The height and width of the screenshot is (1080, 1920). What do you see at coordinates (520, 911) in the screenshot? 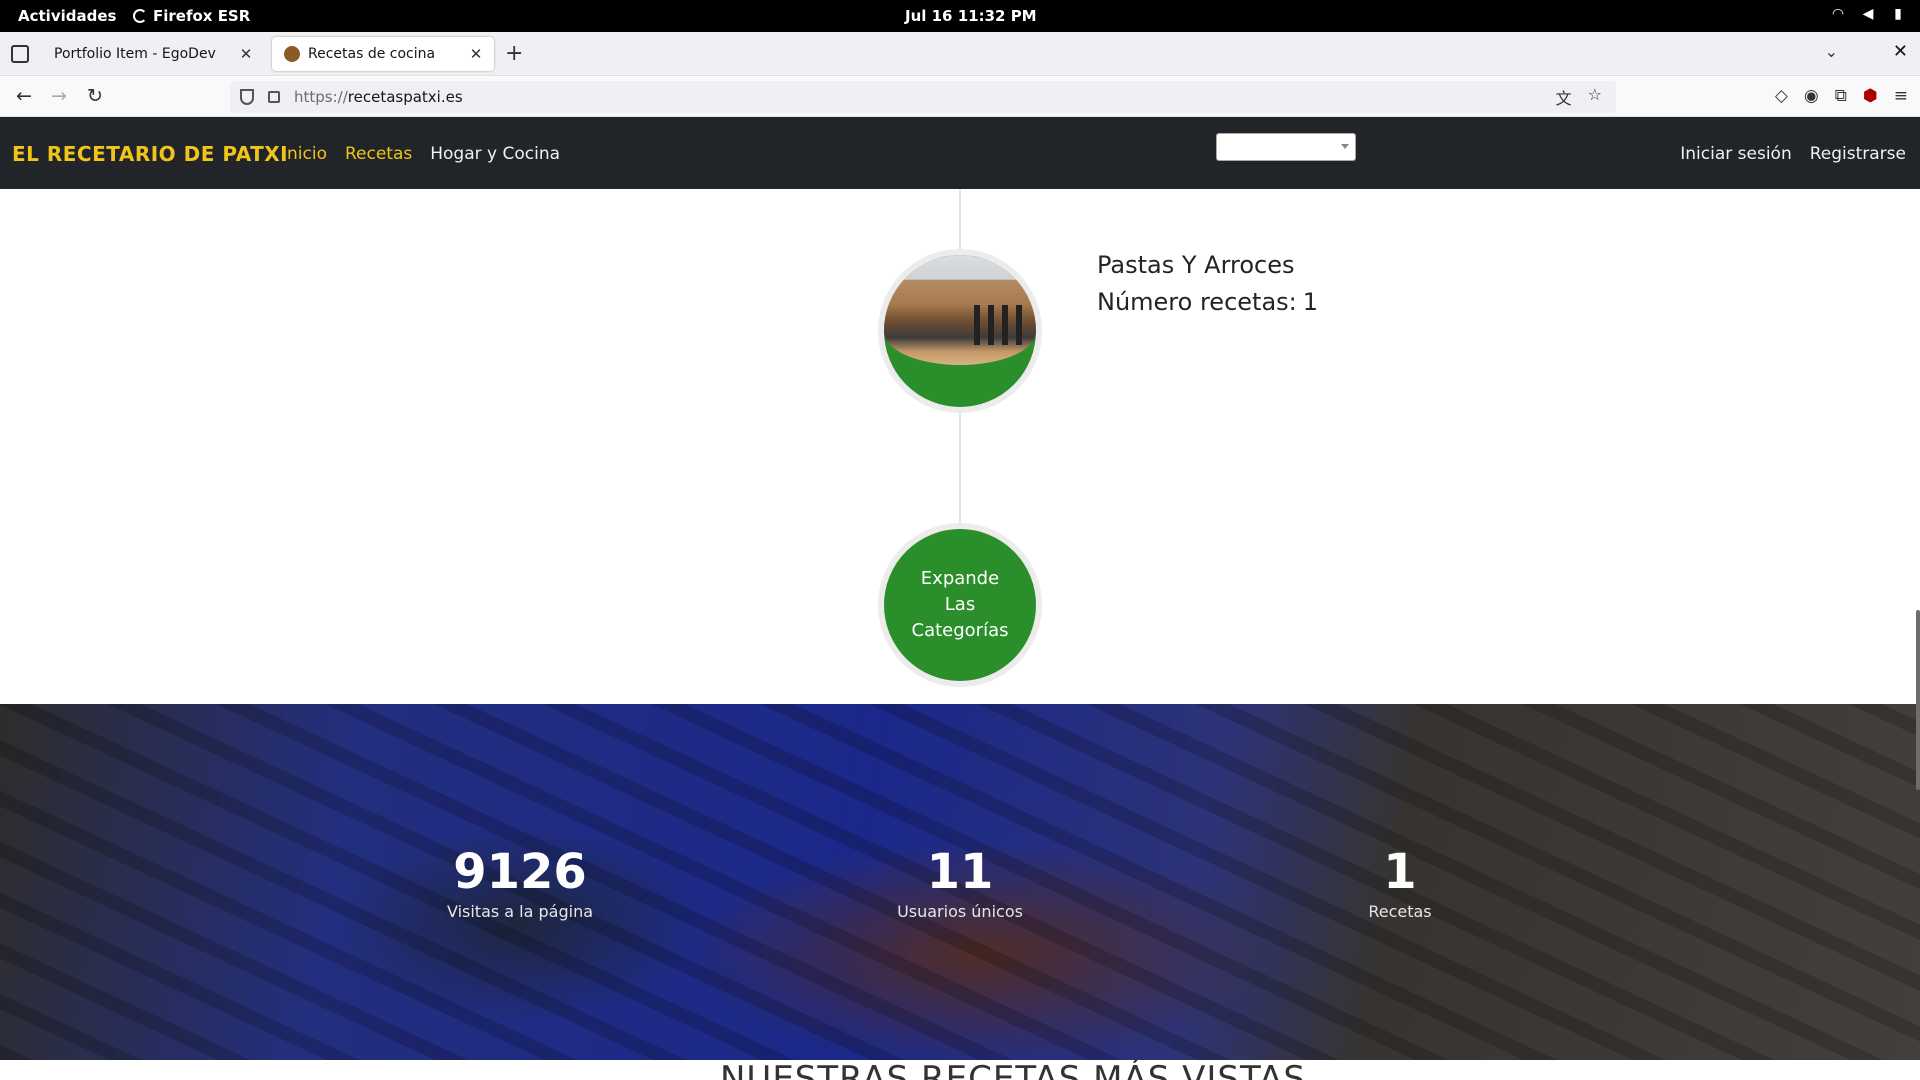
I see `stat-label: Visitas a la página` at bounding box center [520, 911].